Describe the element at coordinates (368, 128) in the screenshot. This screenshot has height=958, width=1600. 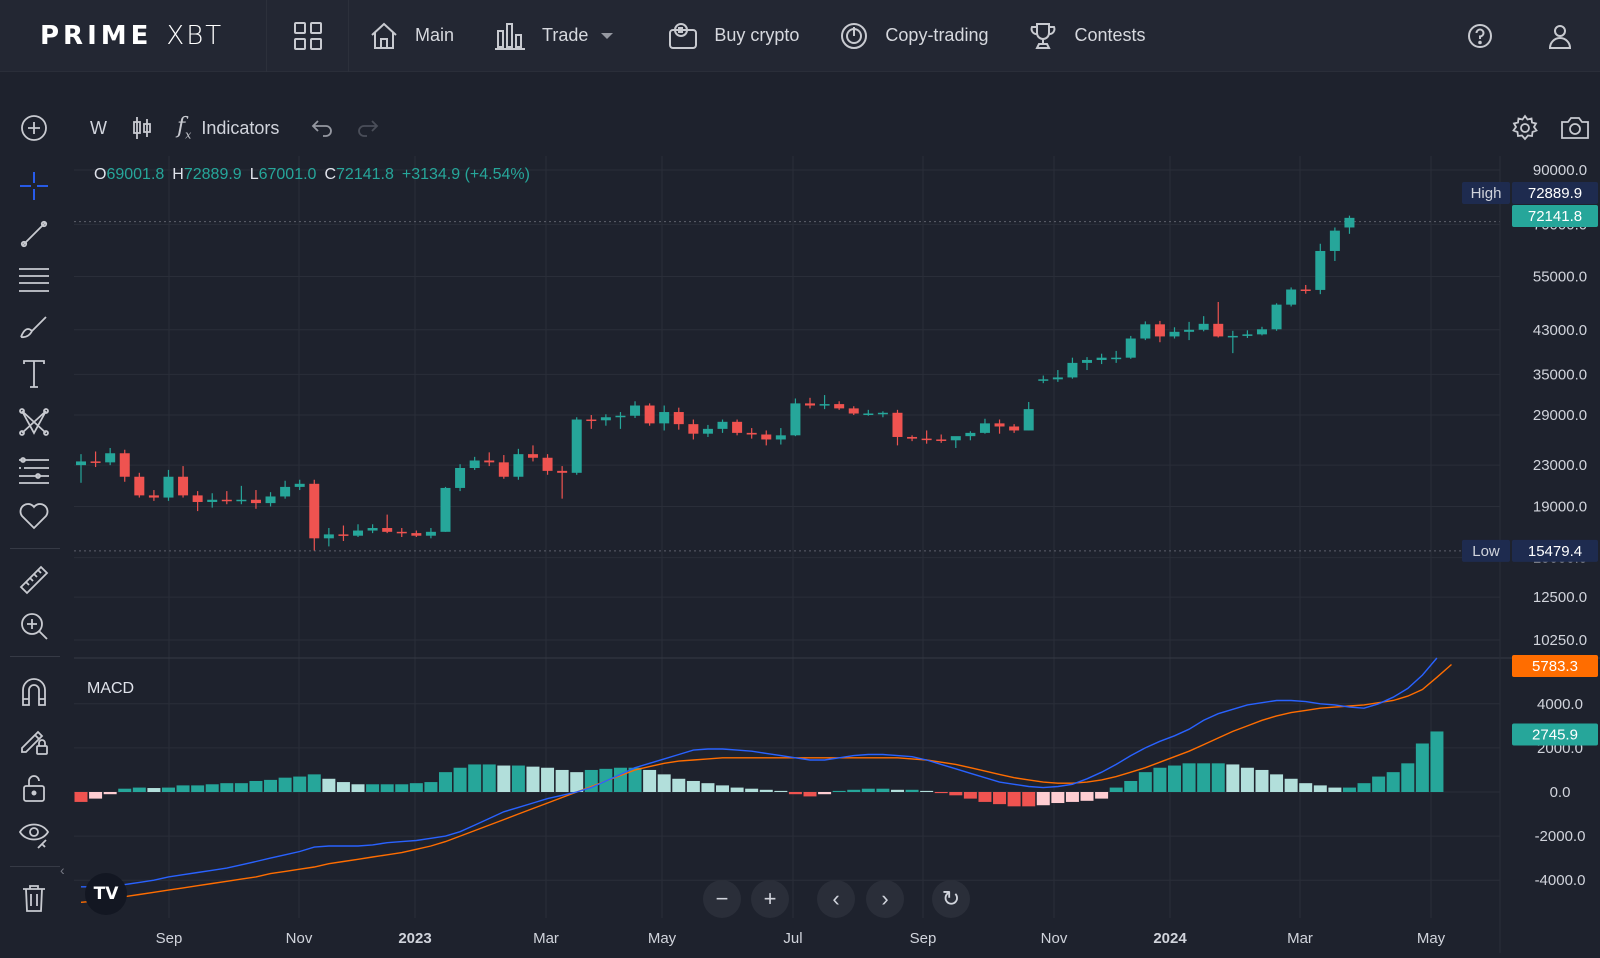
I see `redo-button` at that location.